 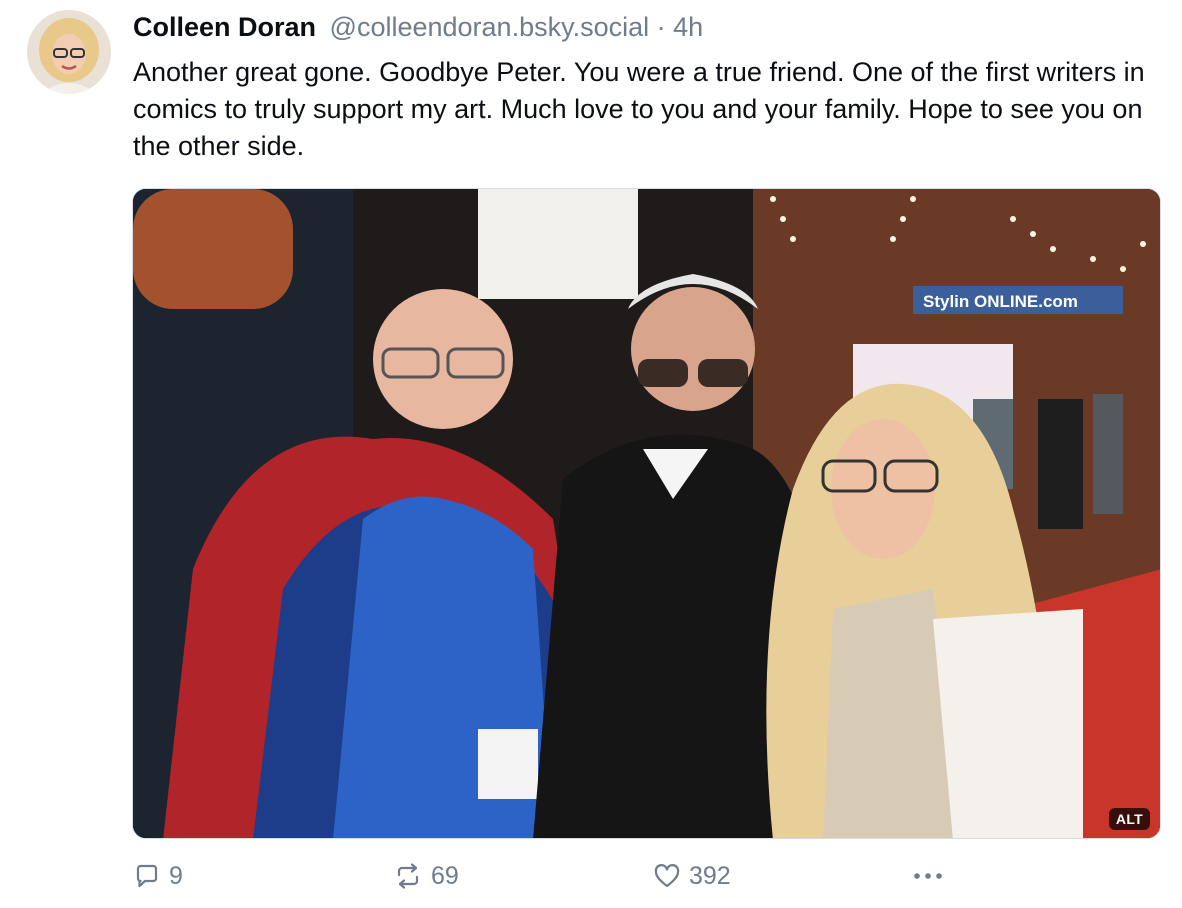 What do you see at coordinates (1000, 301) in the screenshot?
I see `banner-text: Stylin ONLINE.com` at bounding box center [1000, 301].